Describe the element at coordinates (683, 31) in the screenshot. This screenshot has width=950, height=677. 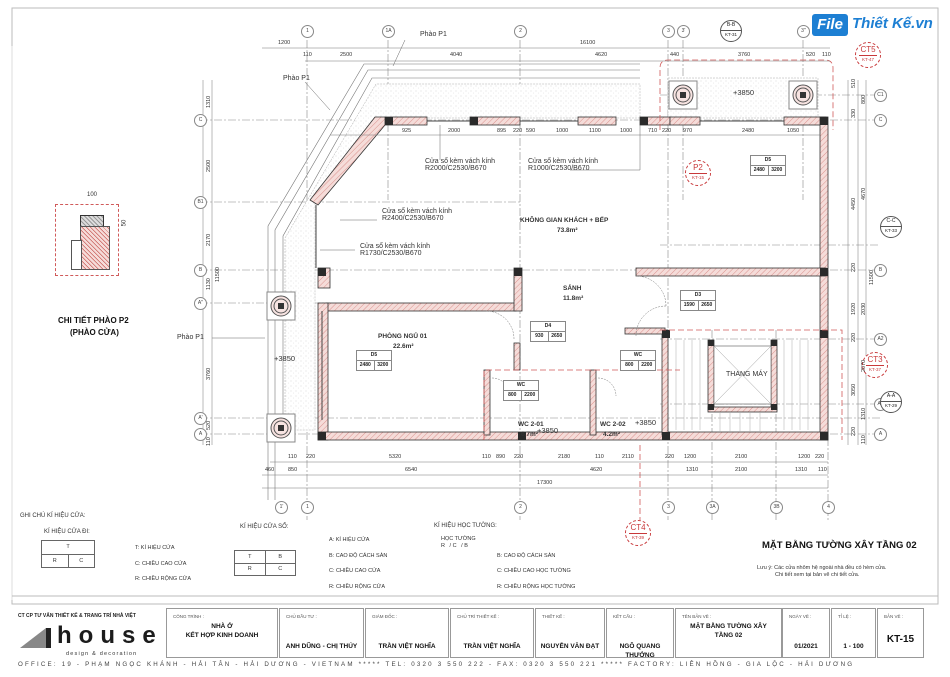
I see `grid-bubble-top: 3'` at that location.